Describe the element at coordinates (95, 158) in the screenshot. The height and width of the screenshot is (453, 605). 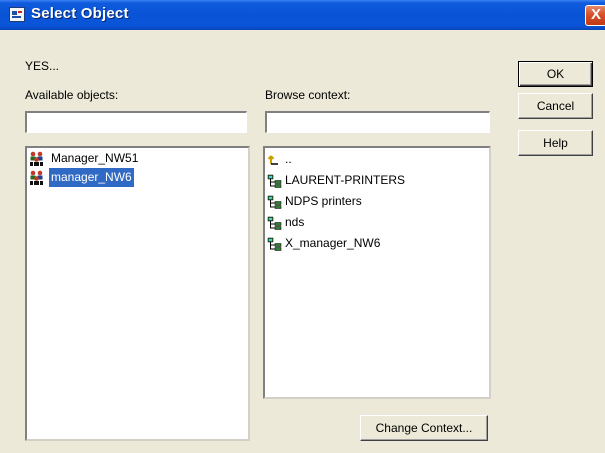
I see `available-object-item-label: Manager_NW51` at that location.